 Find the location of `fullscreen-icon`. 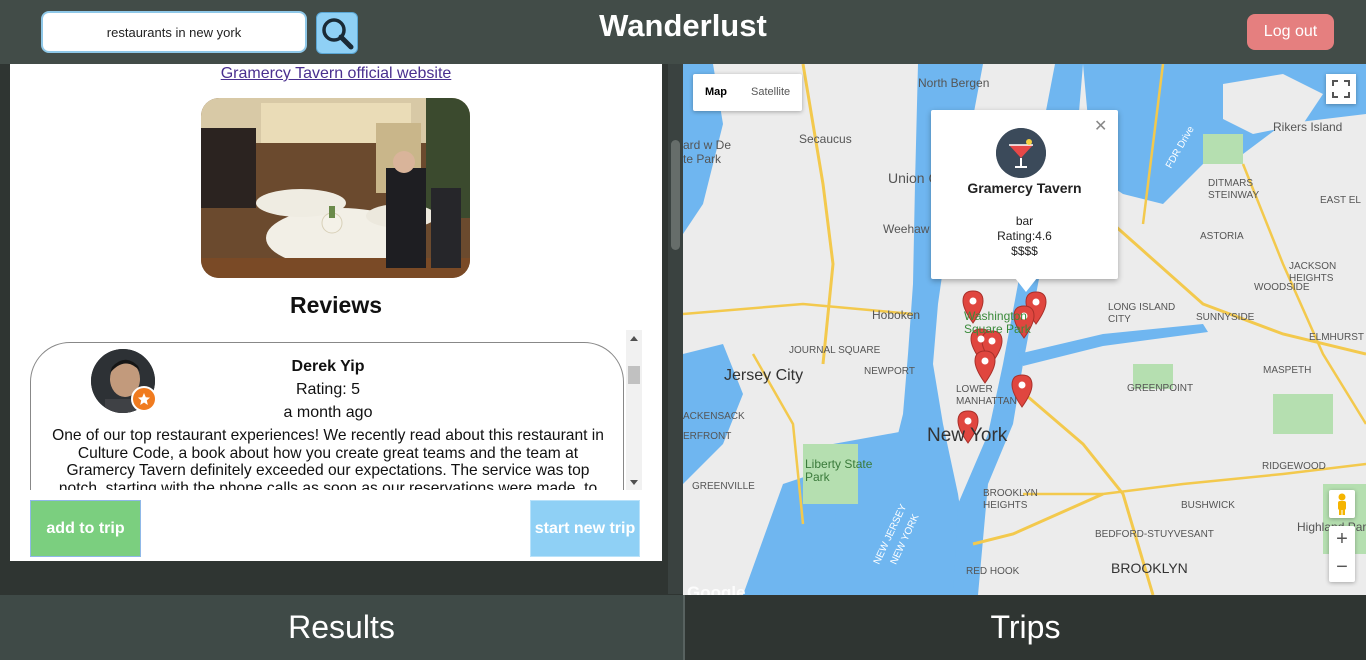

fullscreen-icon is located at coordinates (1341, 89).